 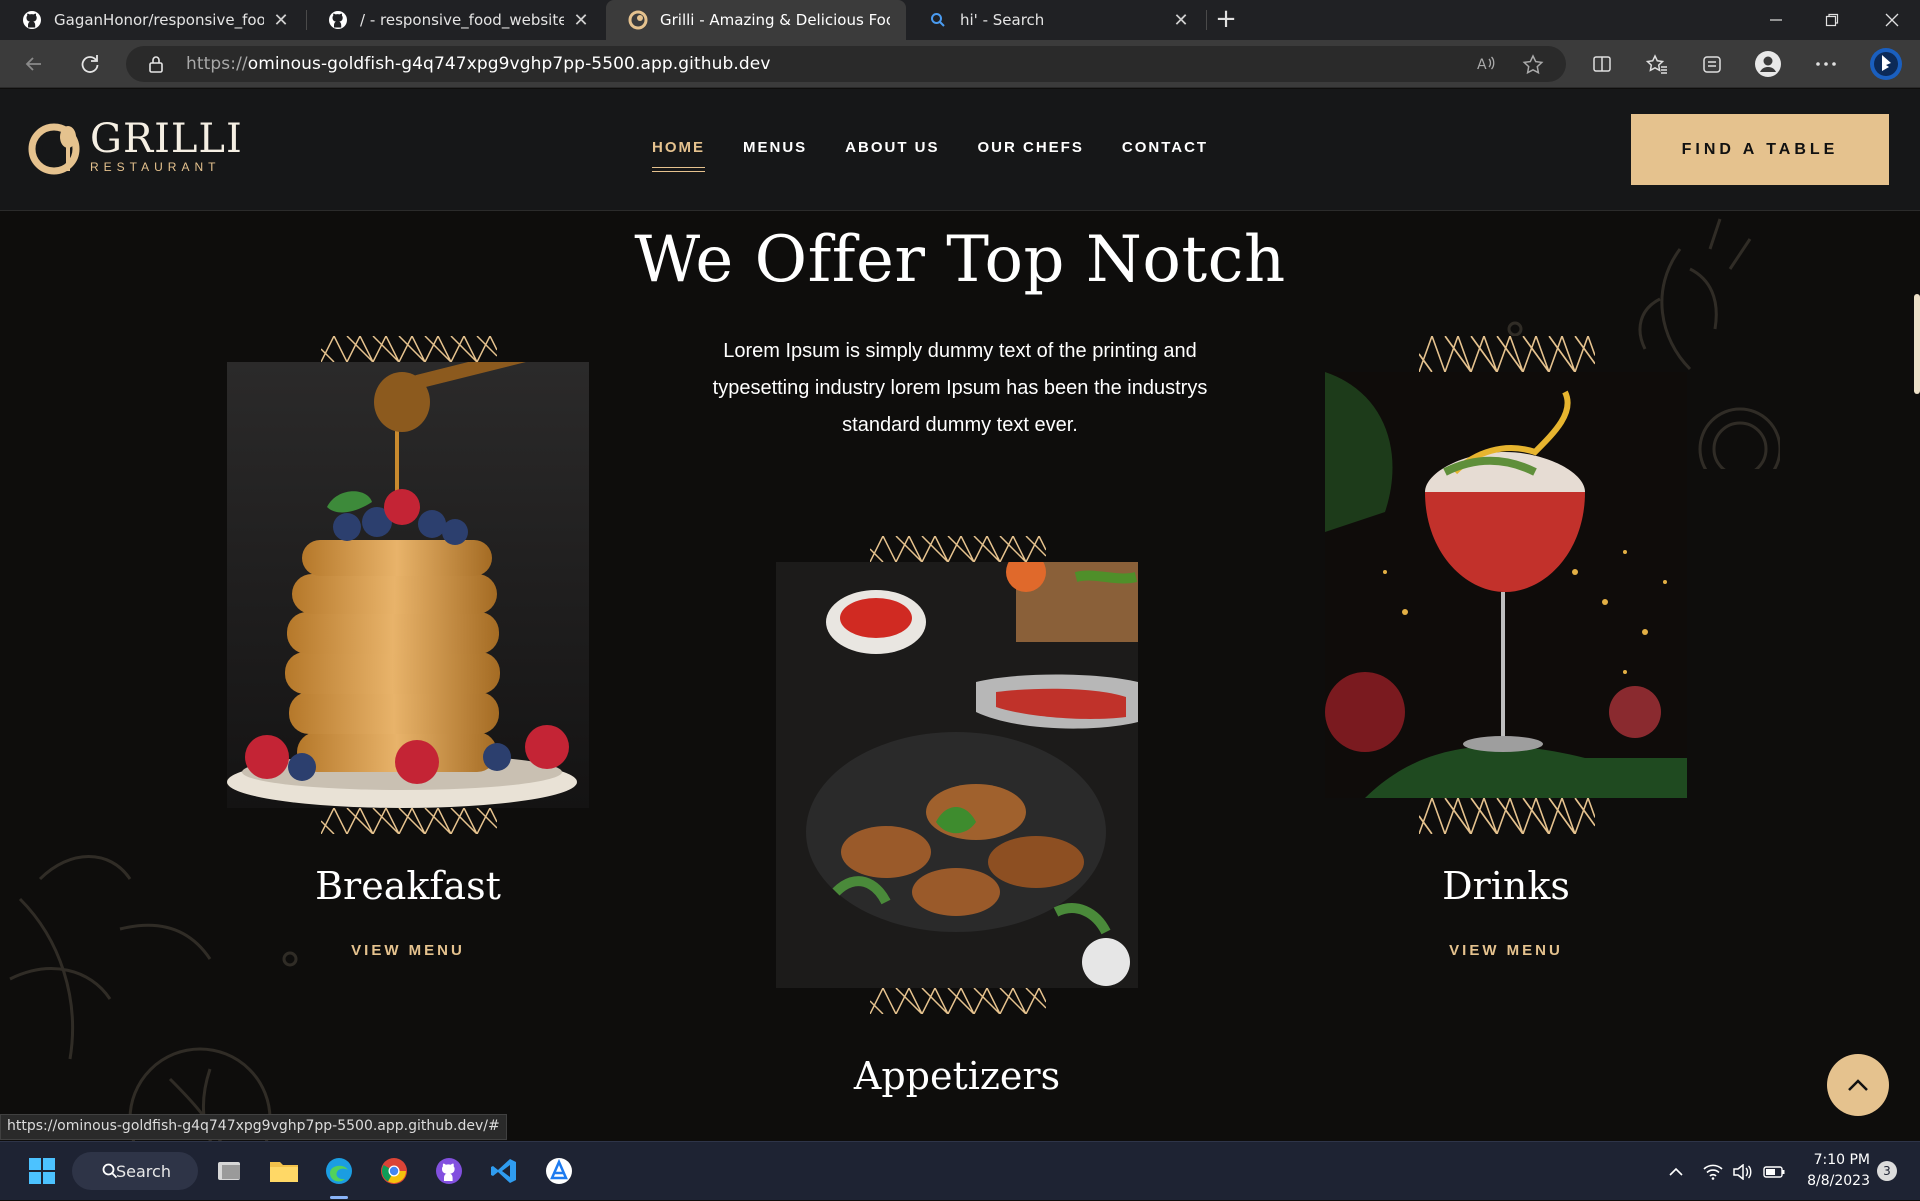 I want to click on read-aloud-icon: A, so click(x=1486, y=66).